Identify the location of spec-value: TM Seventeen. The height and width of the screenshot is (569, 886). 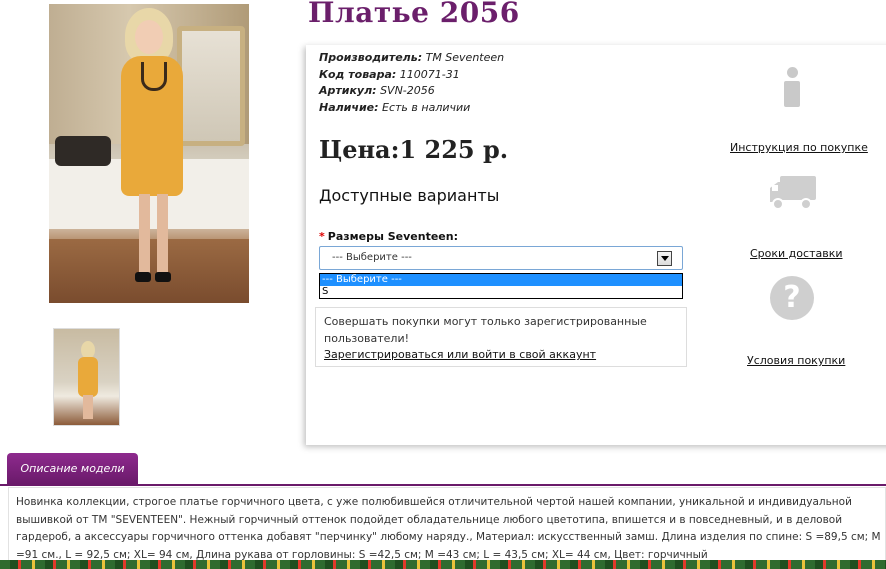
(465, 57).